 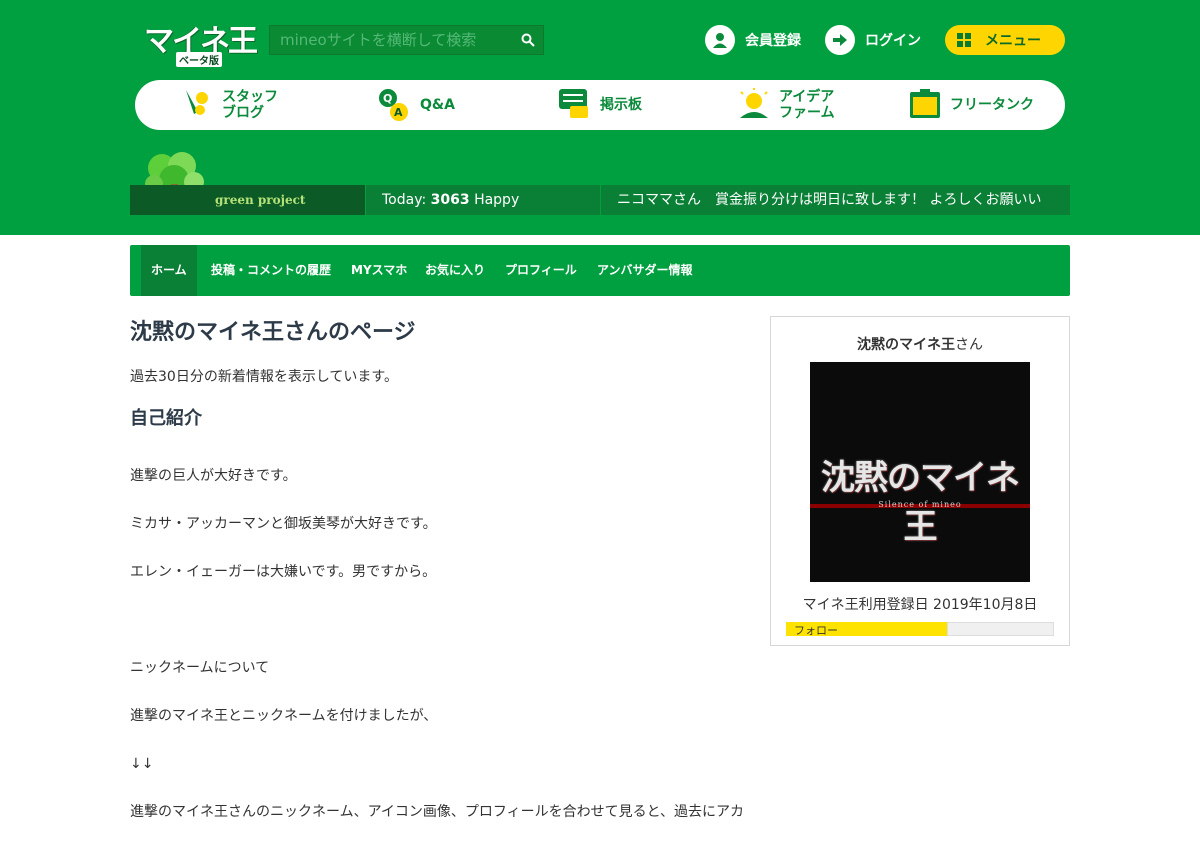 I want to click on avatar-subtitle: Silence of mineo, so click(x=920, y=504).